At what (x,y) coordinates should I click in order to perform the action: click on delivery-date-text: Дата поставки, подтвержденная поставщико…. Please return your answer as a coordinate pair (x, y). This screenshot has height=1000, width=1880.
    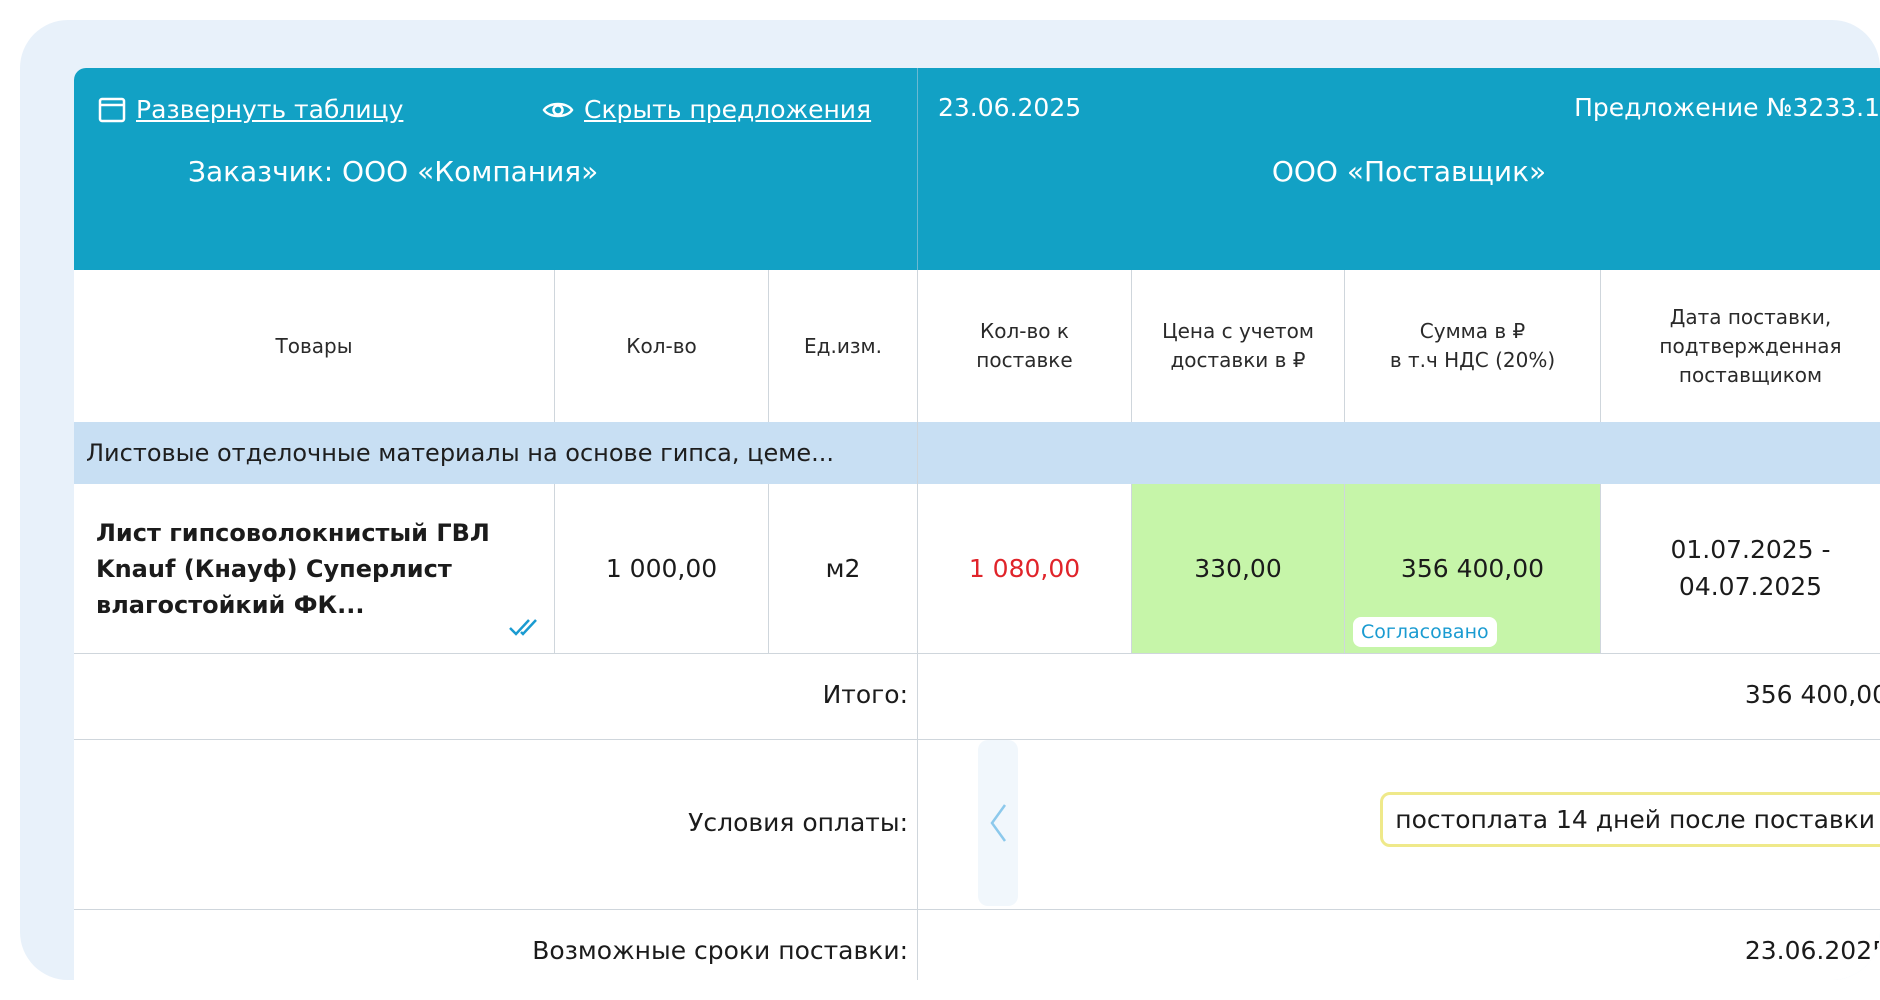
    Looking at the image, I should click on (1750, 345).